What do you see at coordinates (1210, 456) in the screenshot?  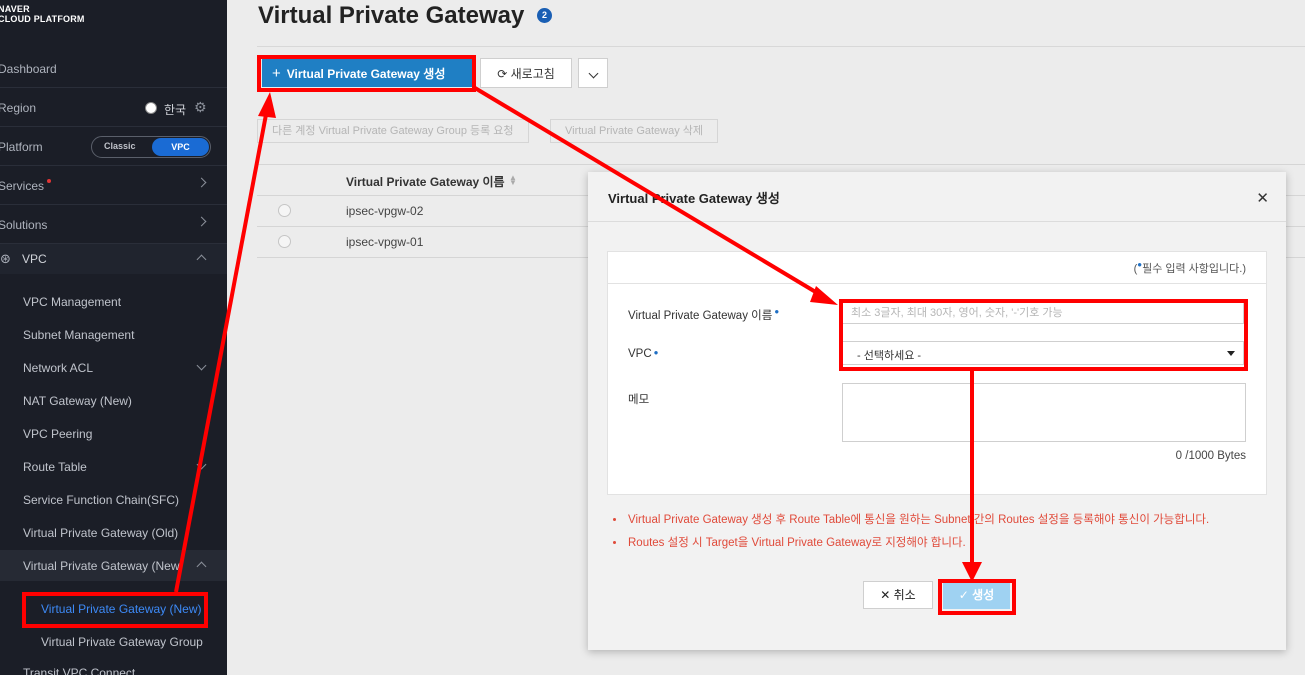 I see `byte-counter: 0 /1000 Bytes` at bounding box center [1210, 456].